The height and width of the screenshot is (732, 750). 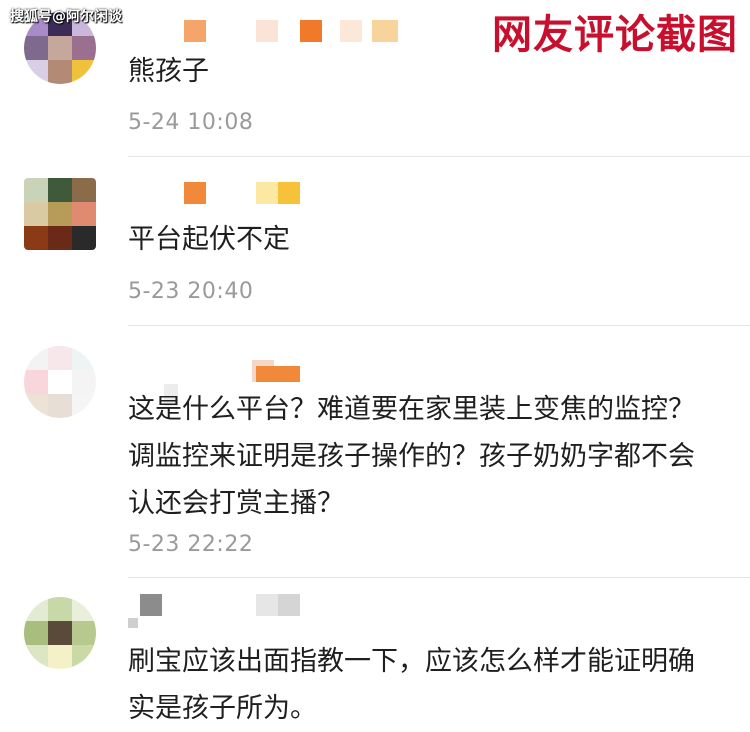 I want to click on comment-time: 5-23 20:40, so click(x=191, y=291).